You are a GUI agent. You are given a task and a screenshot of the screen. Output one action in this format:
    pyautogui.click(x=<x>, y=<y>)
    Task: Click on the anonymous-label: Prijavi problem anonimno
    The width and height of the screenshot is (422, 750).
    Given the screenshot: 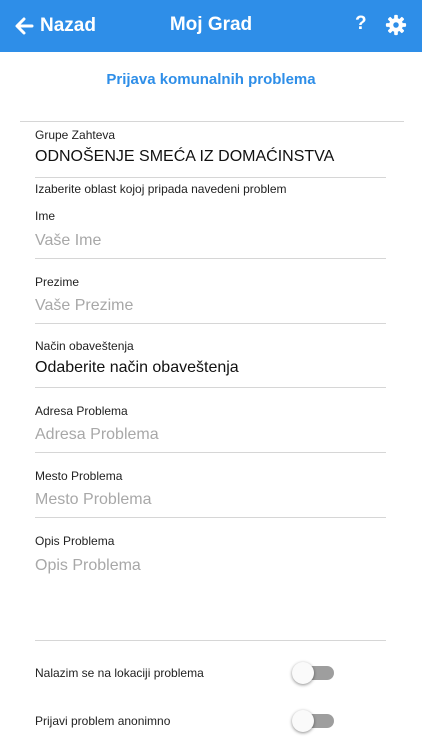 What is the action you would take?
    pyautogui.click(x=103, y=721)
    